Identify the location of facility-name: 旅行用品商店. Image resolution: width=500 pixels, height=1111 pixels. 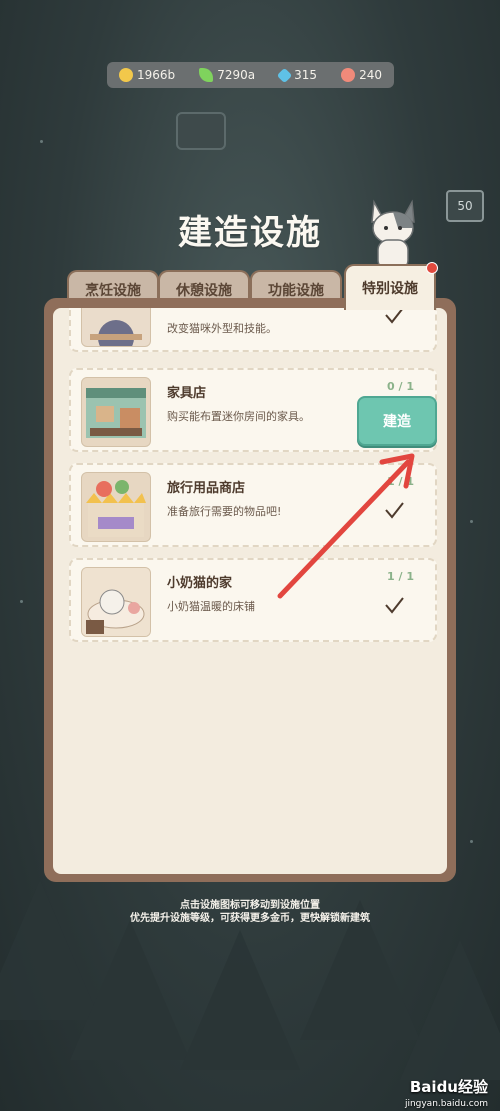
(206, 488).